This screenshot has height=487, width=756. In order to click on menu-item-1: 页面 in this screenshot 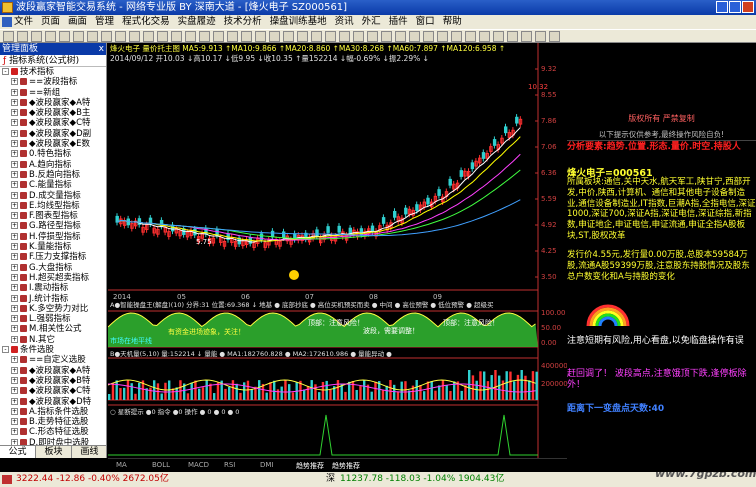, I will do `click(50, 21)`.